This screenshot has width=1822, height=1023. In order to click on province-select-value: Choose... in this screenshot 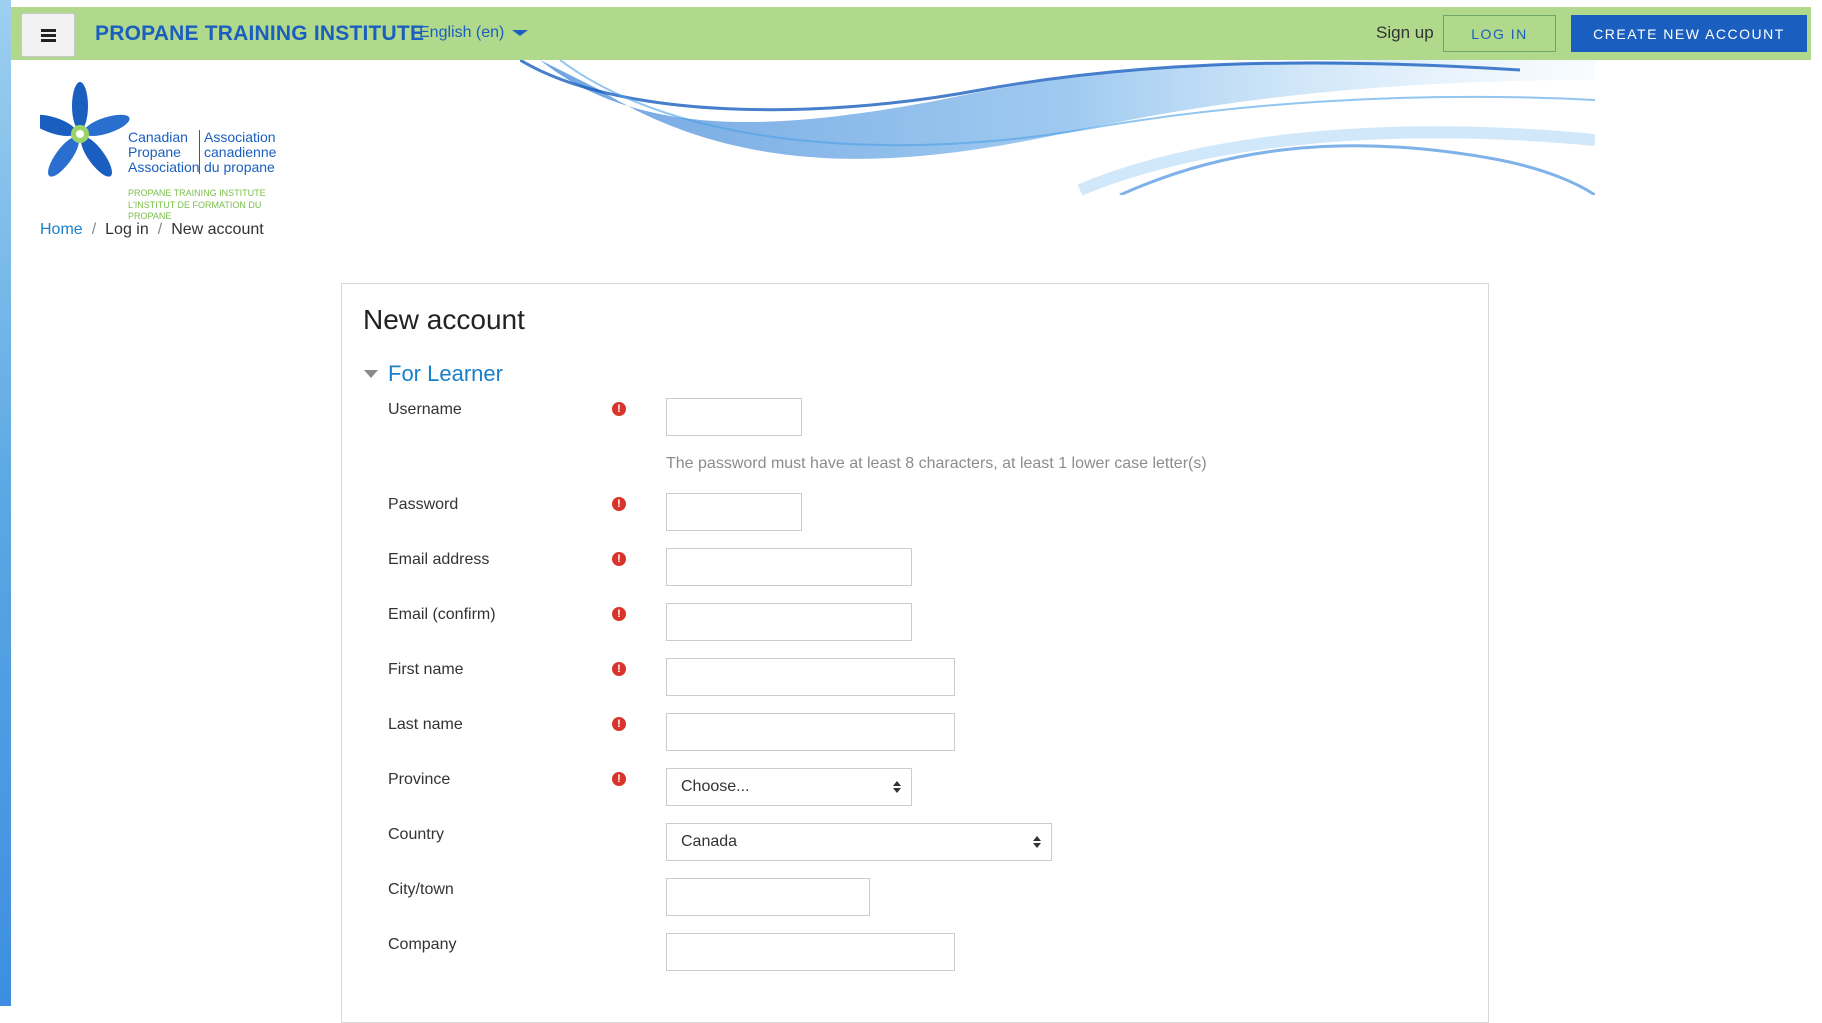, I will do `click(715, 786)`.